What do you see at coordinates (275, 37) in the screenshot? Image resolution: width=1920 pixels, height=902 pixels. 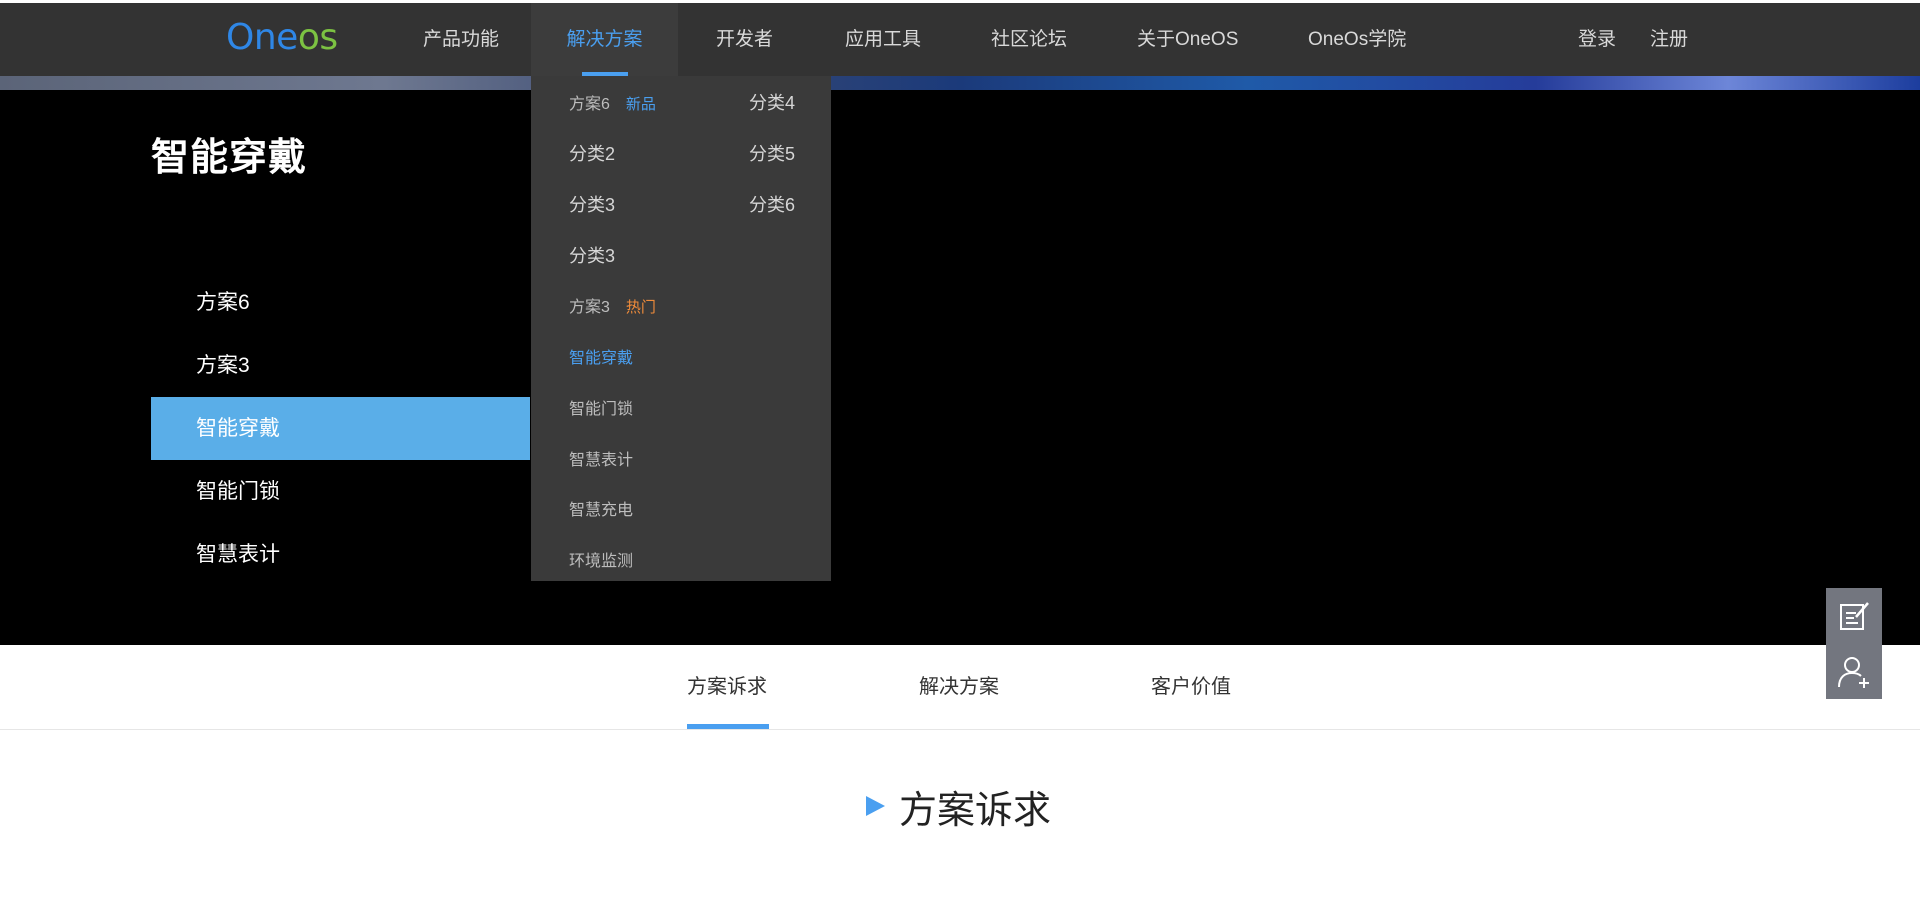 I see `logo-part-2: ne` at bounding box center [275, 37].